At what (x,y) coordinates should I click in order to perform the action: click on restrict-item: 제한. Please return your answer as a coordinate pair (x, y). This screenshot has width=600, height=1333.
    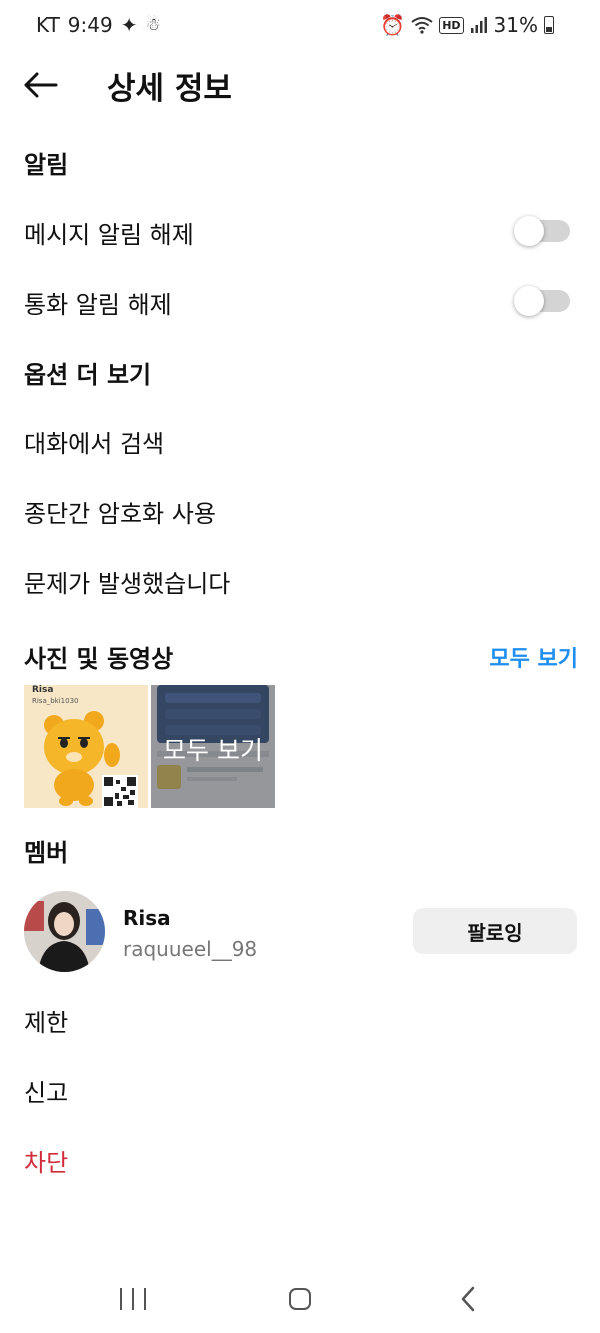
    Looking at the image, I should click on (46, 1020).